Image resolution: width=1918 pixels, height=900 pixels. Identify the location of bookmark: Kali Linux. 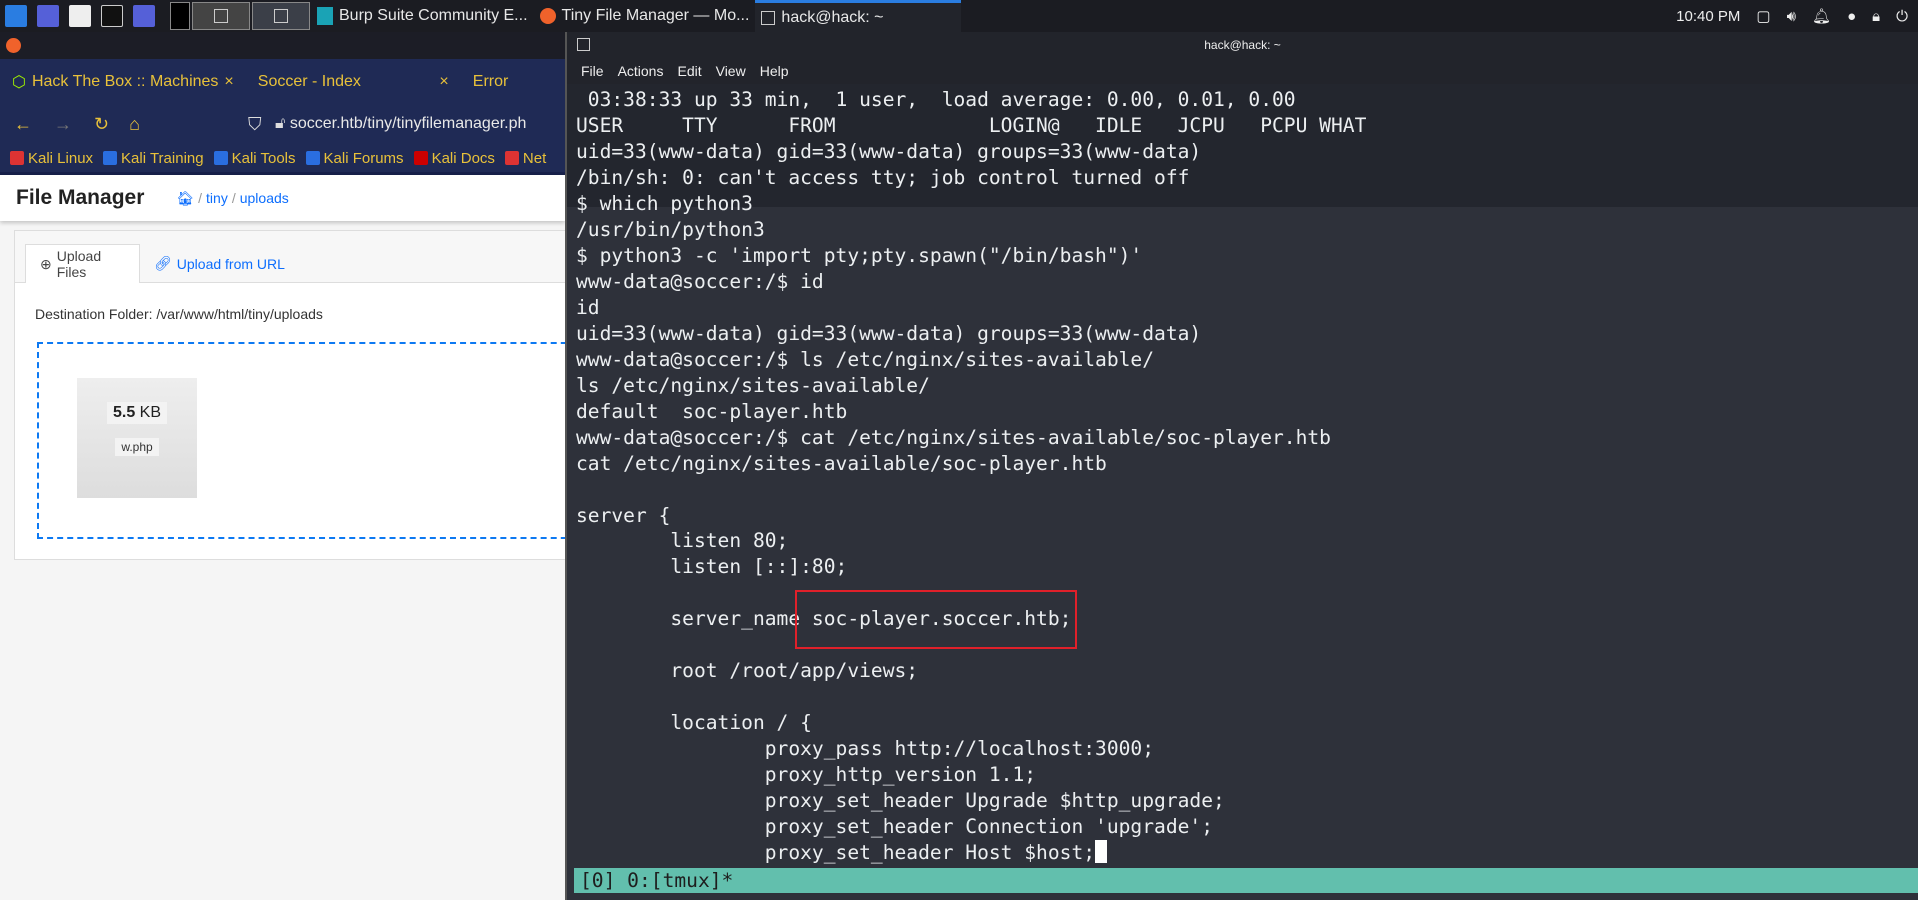
(51, 158).